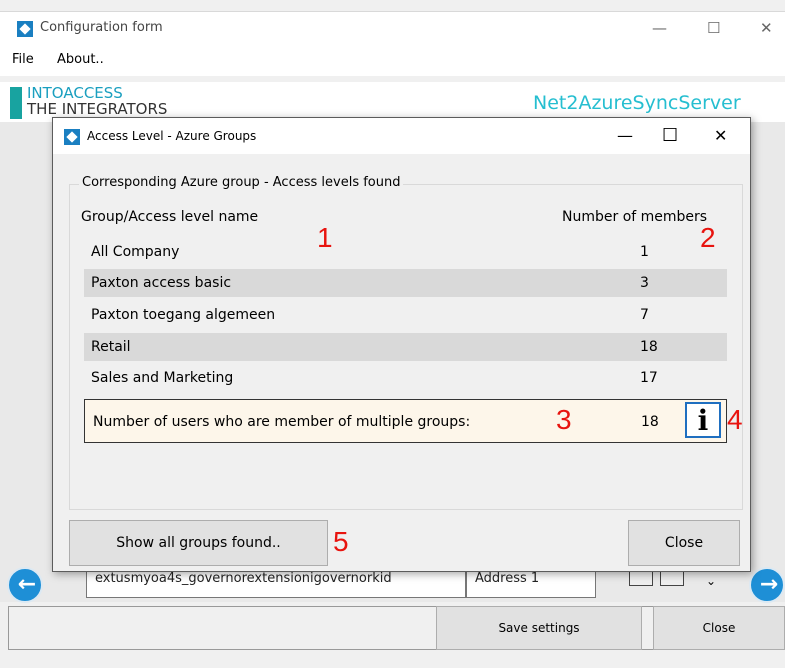  What do you see at coordinates (649, 378) in the screenshot?
I see `member-count: 17` at bounding box center [649, 378].